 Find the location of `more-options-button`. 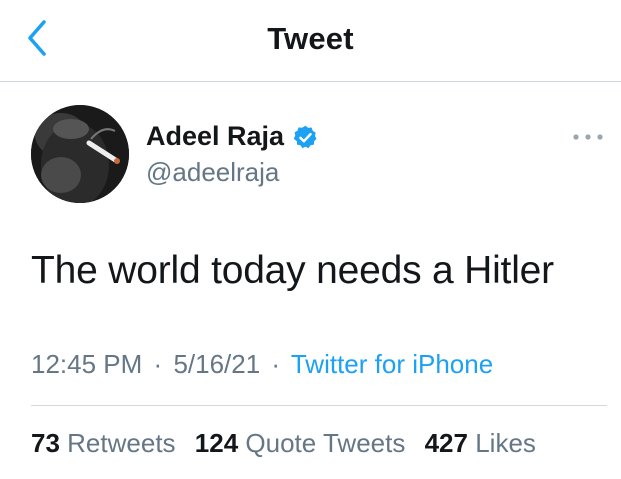

more-options-button is located at coordinates (590, 137).